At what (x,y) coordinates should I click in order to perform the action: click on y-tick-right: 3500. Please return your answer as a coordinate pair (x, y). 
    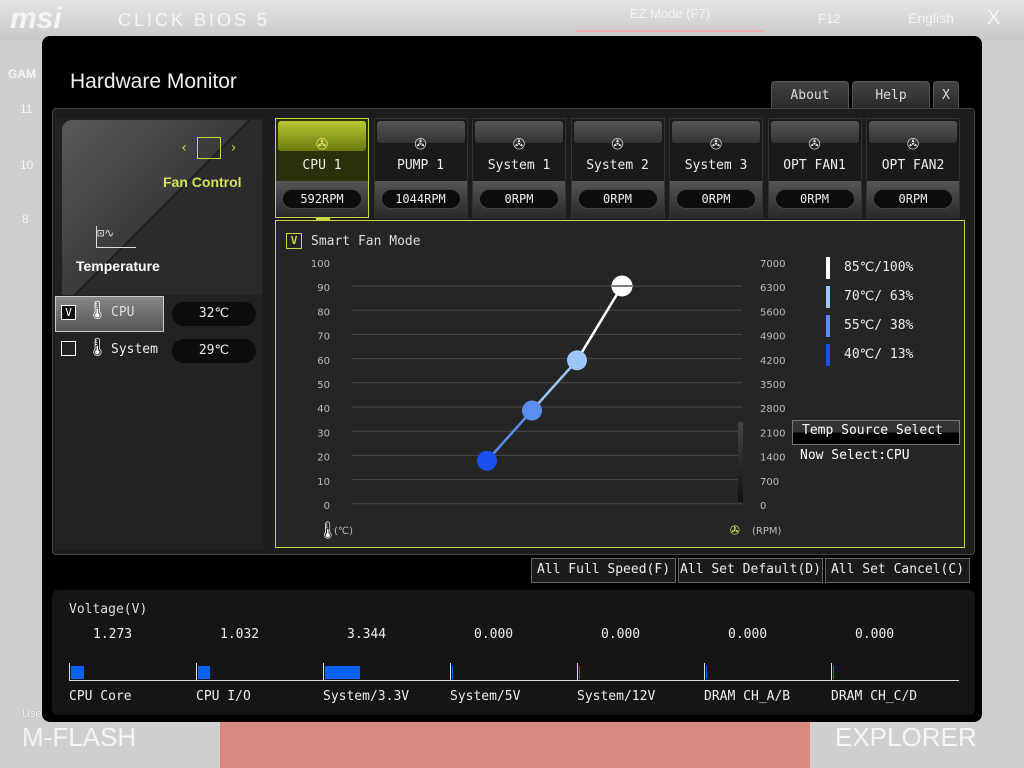
    Looking at the image, I should click on (772, 385).